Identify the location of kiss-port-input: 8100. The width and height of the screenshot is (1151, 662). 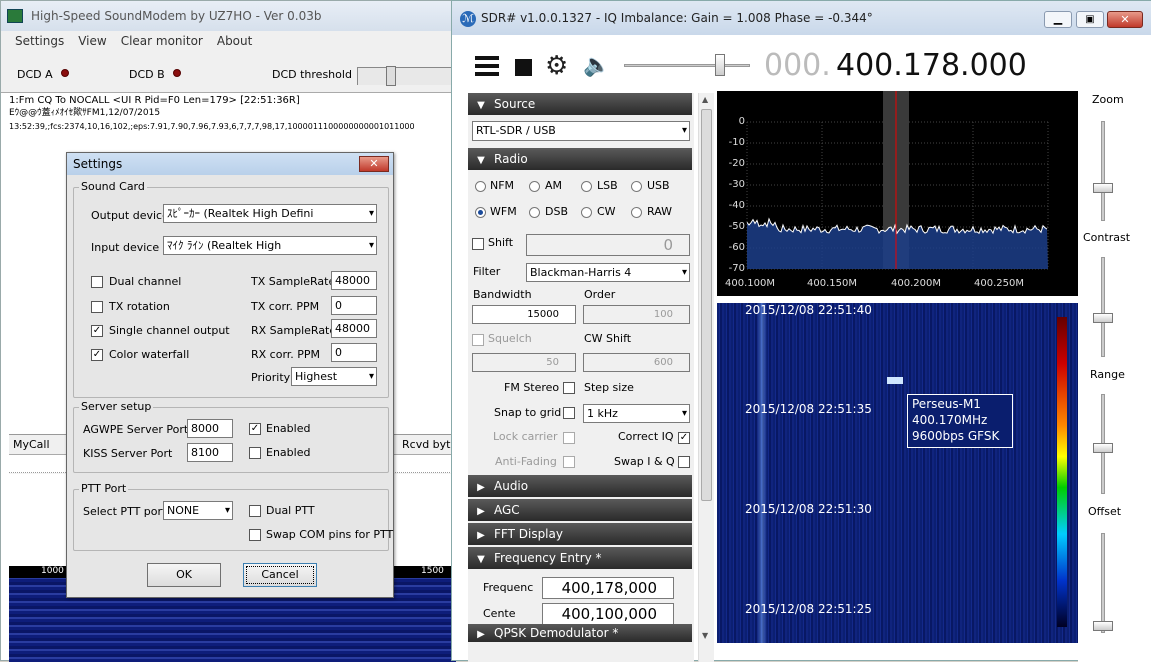
(210, 452).